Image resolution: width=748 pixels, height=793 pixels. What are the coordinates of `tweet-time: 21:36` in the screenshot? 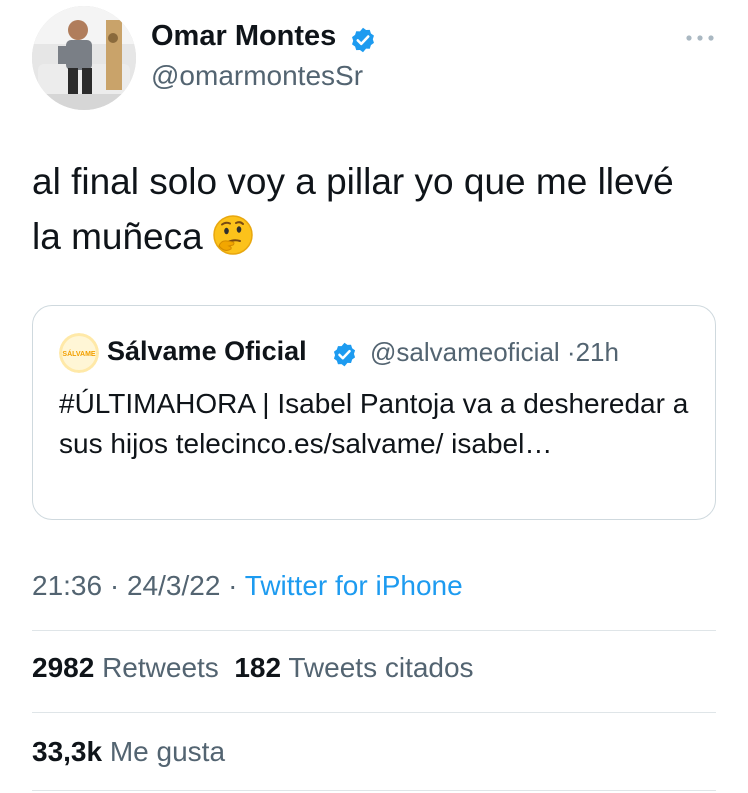 It's located at (67, 585).